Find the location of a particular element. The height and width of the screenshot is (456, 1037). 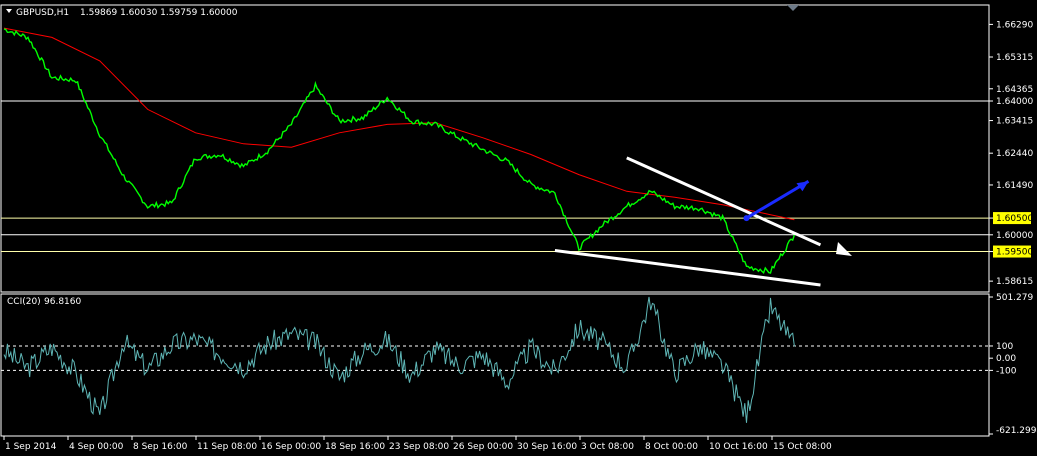

time-tick-label-1: 4 Sep 00:00 is located at coordinates (96, 447).